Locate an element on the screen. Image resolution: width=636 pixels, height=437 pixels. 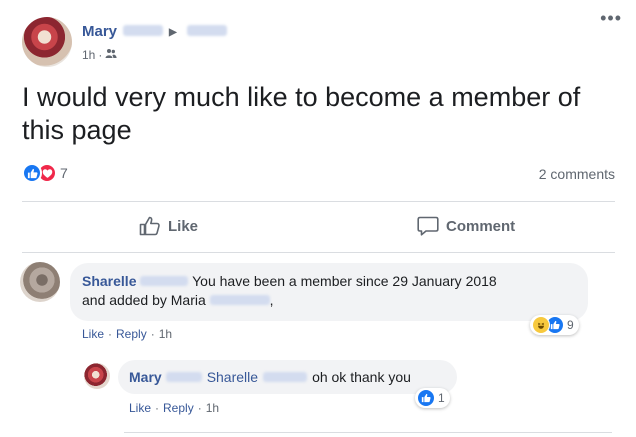
thumbs-up-icon is located at coordinates (149, 226).